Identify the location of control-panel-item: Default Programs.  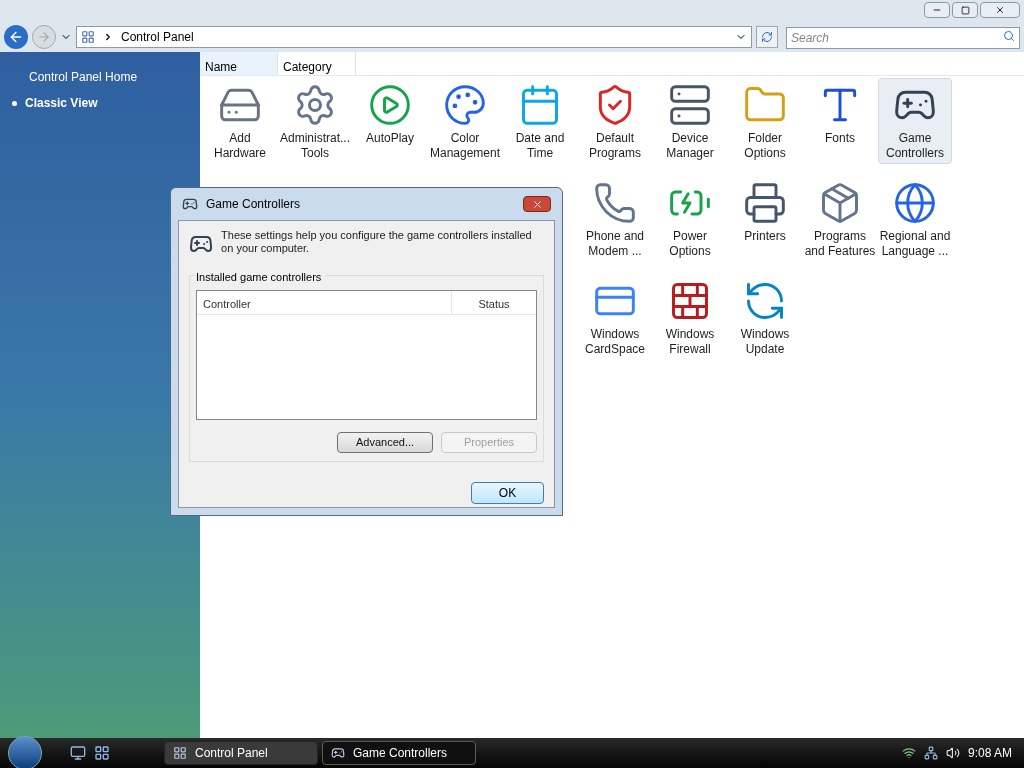
(615, 121).